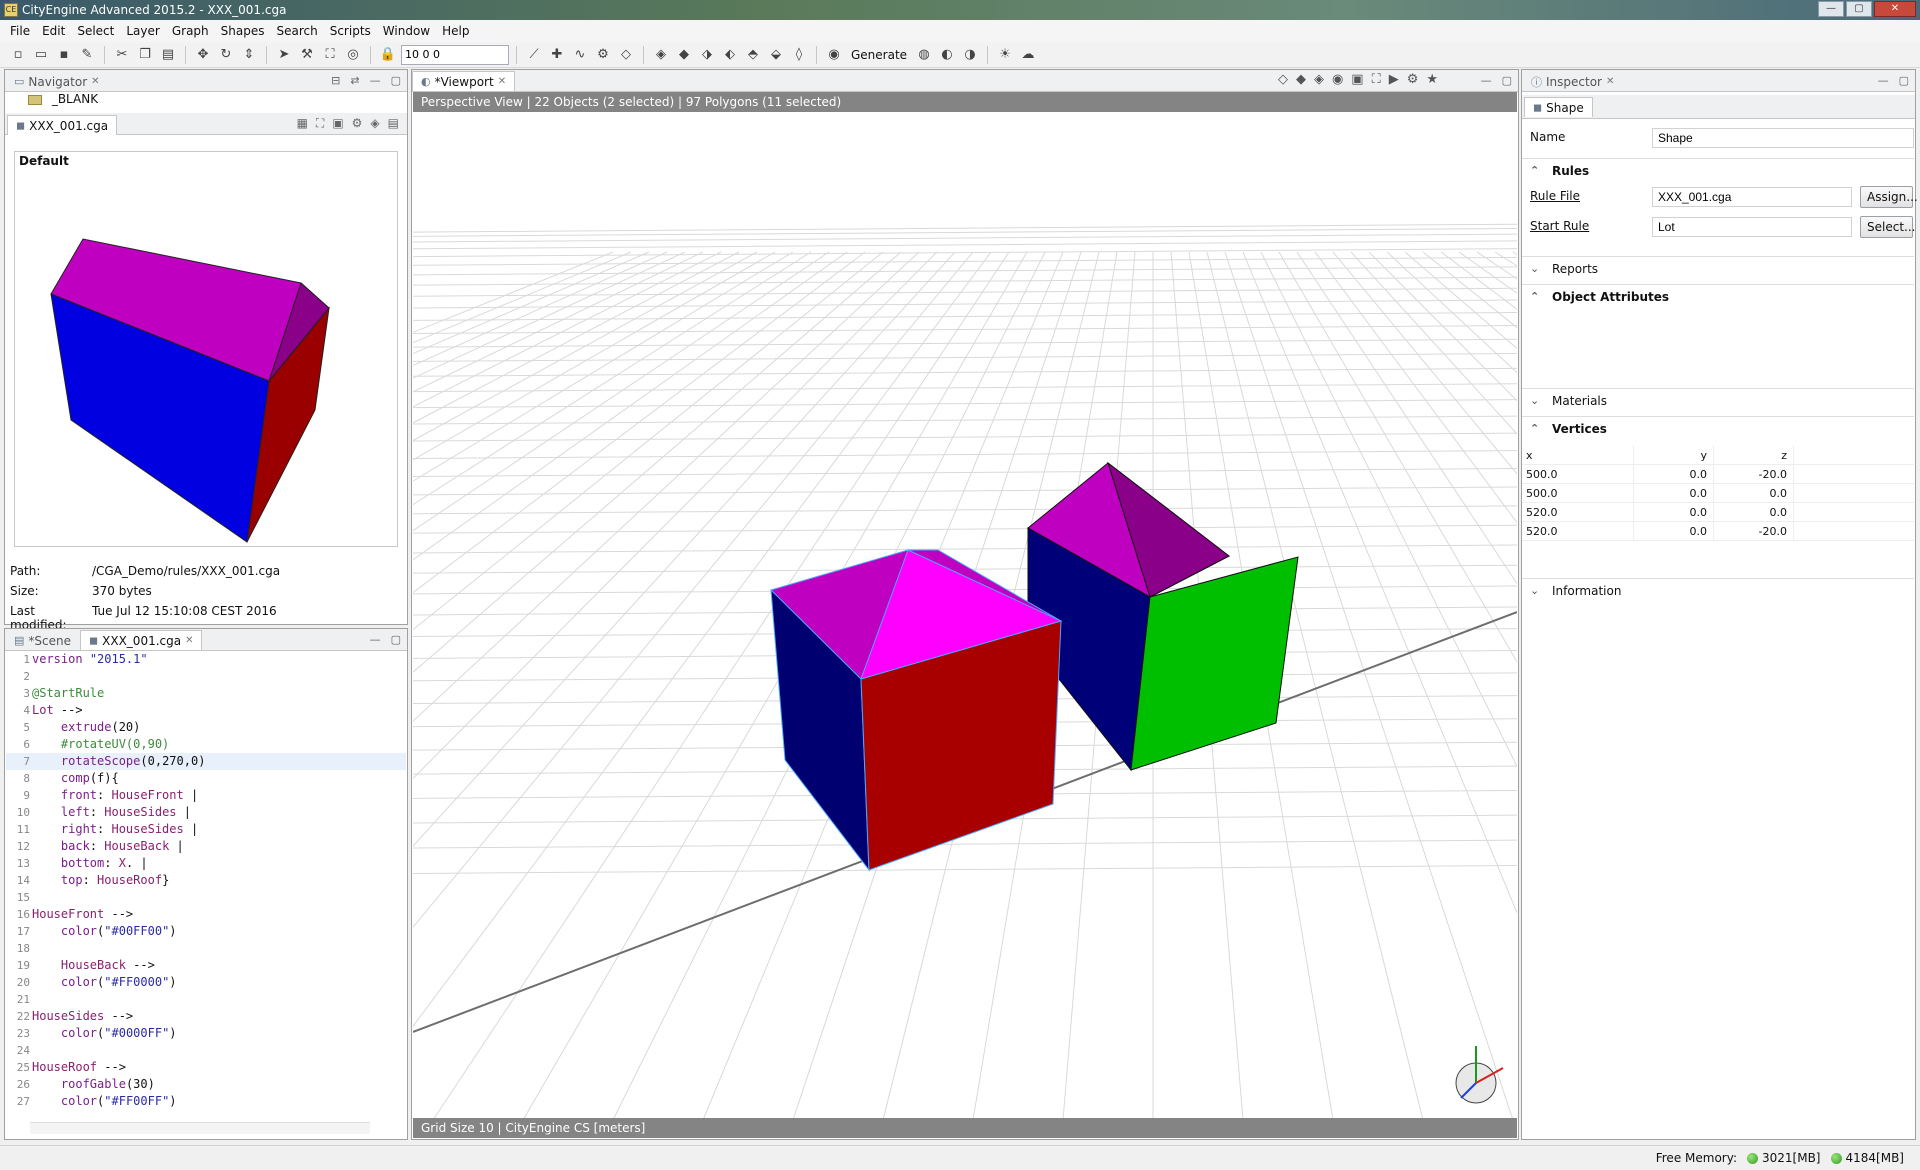 This screenshot has height=1170, width=1920. Describe the element at coordinates (1432, 79) in the screenshot. I see `star-icon: ★` at that location.